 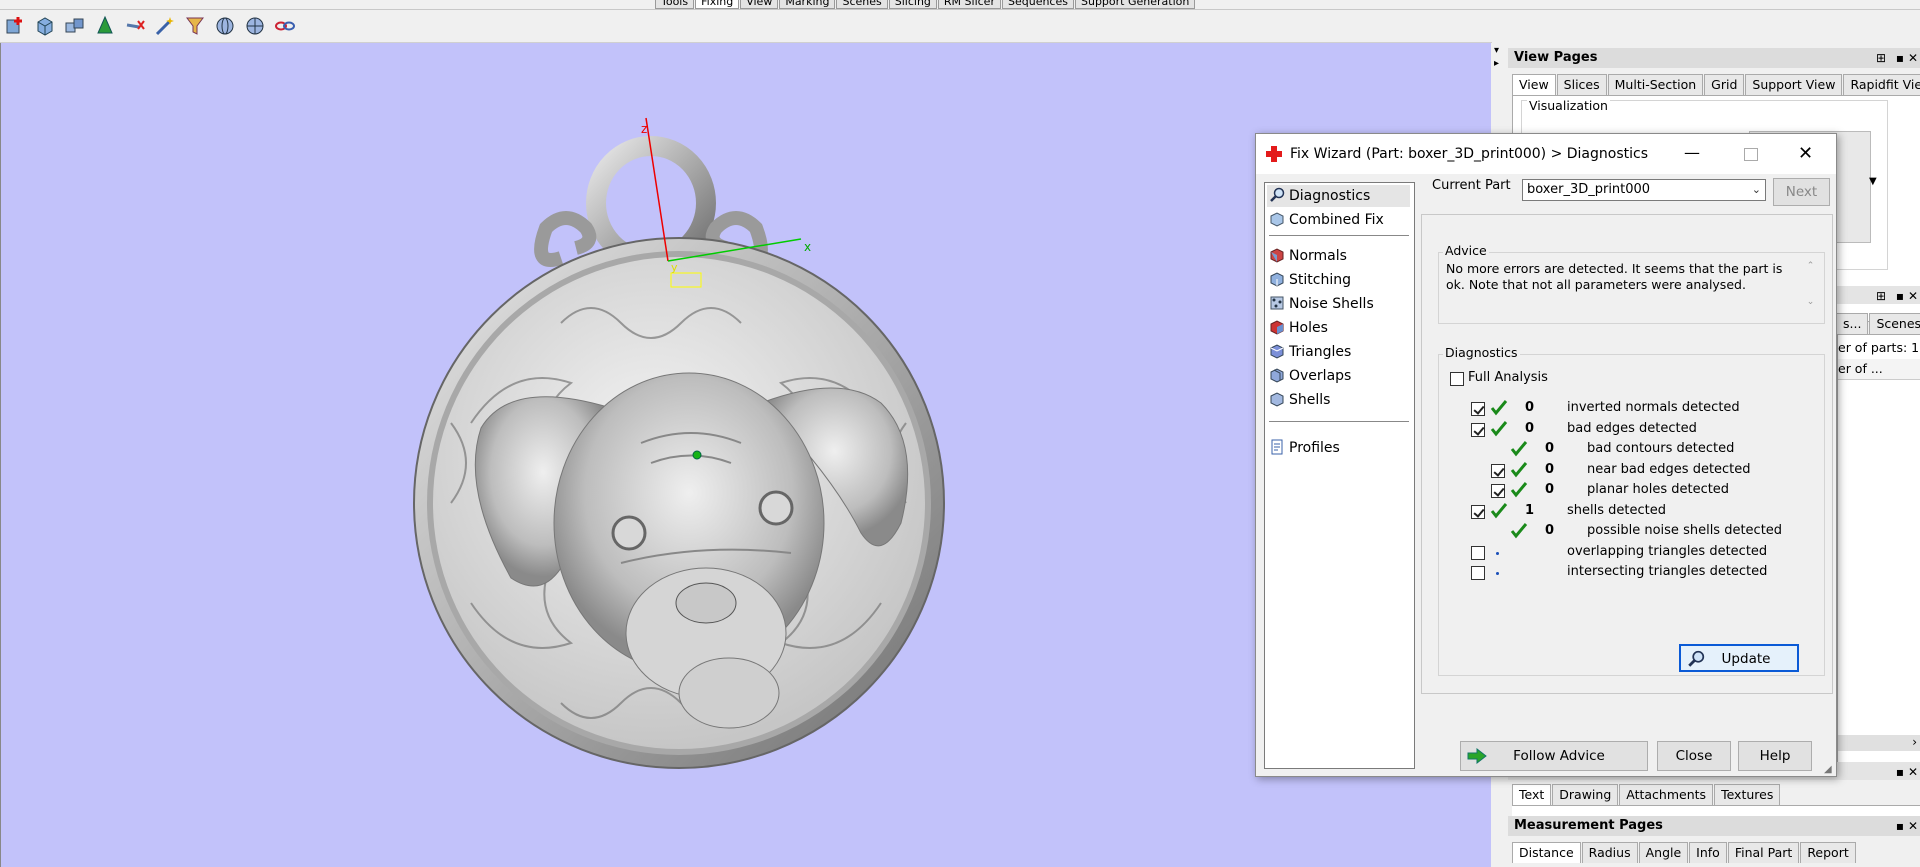 I want to click on minimize-icon: —, so click(x=1692, y=153).